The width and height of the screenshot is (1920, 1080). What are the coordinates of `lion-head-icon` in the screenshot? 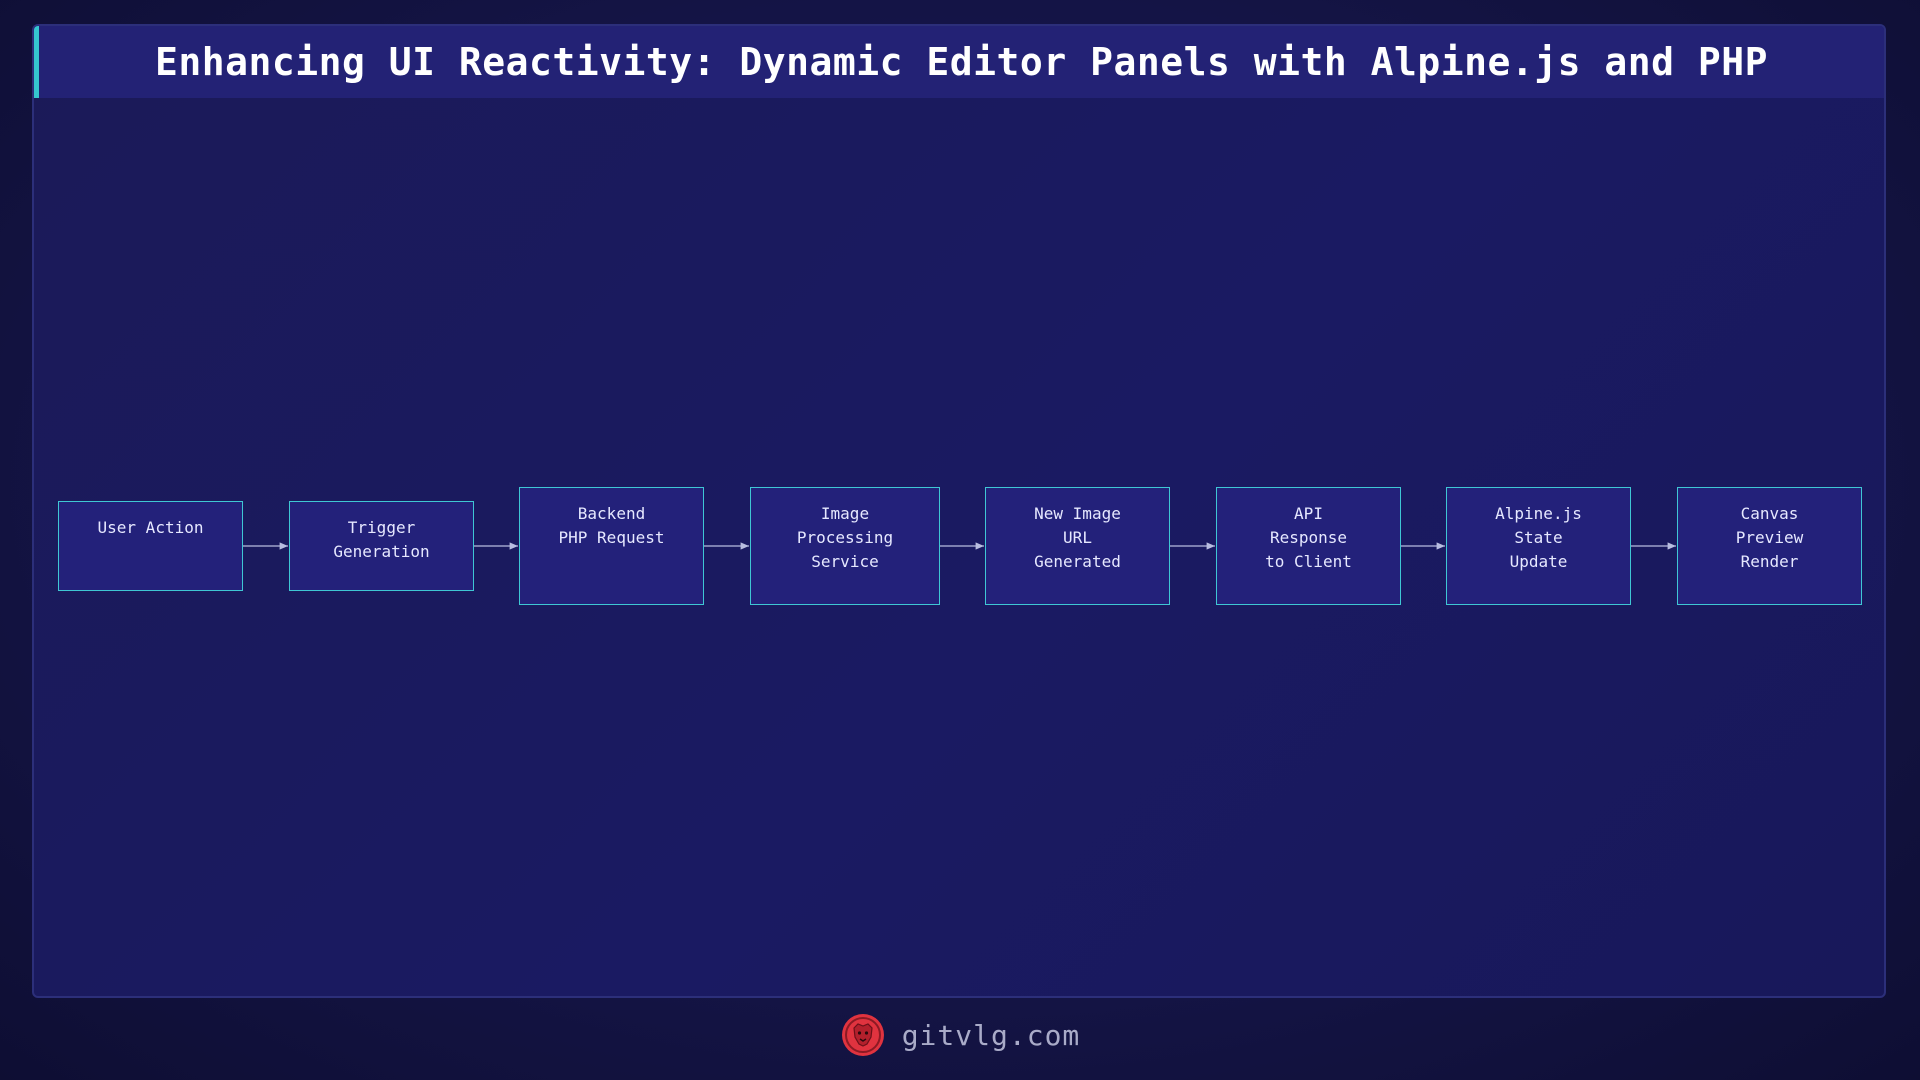 It's located at (862, 1035).